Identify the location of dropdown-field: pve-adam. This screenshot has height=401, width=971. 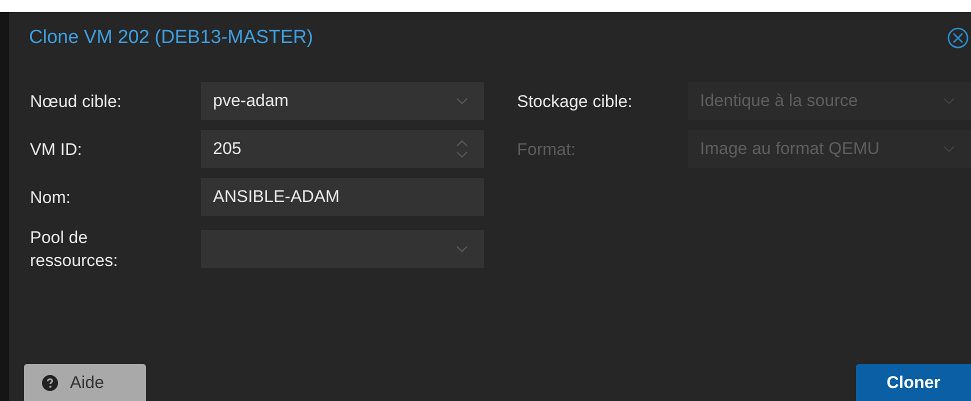
(342, 101).